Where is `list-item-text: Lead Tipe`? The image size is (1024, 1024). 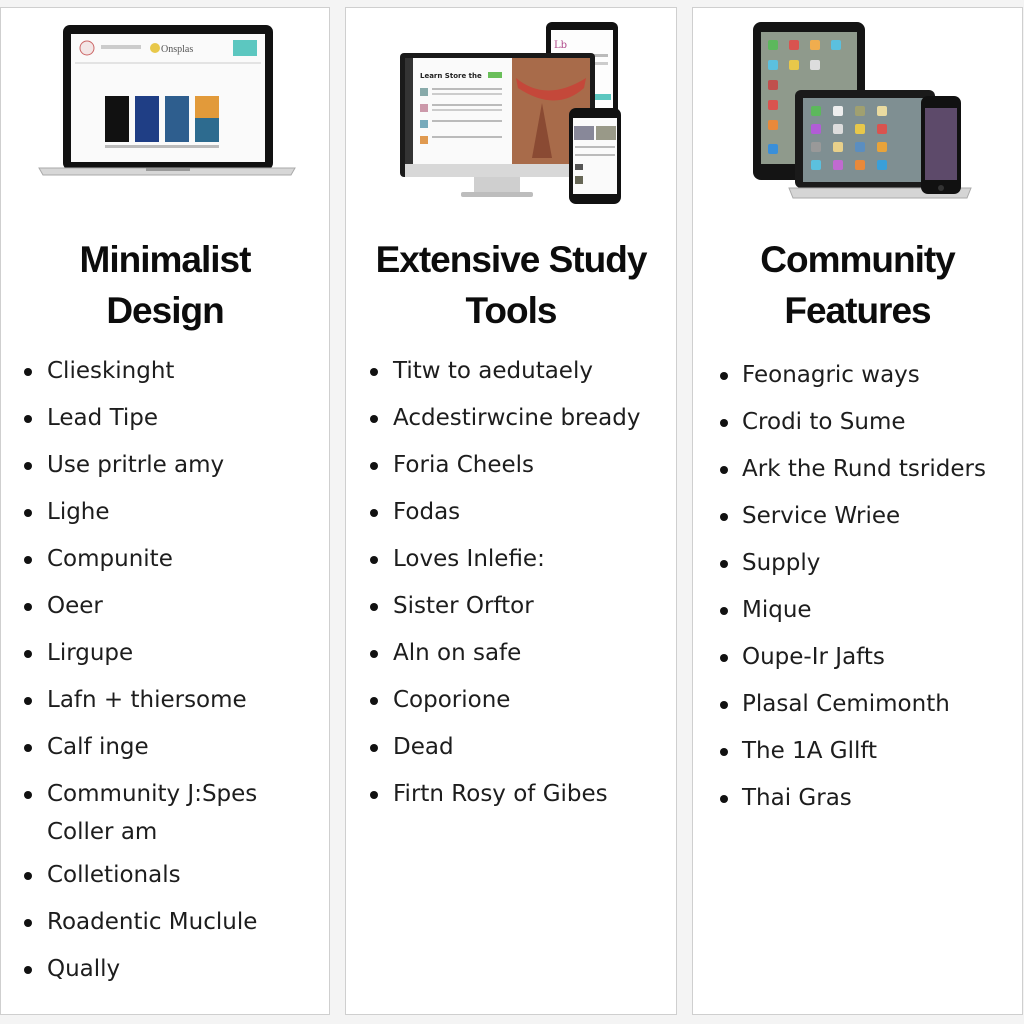
list-item-text: Lead Tipe is located at coordinates (103, 418).